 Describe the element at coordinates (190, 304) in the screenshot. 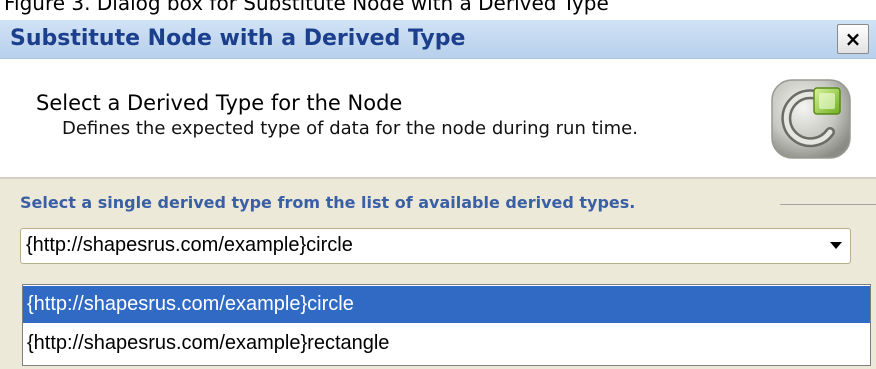

I see `list-item-label: {http://shapesrus.com/example}circle` at that location.